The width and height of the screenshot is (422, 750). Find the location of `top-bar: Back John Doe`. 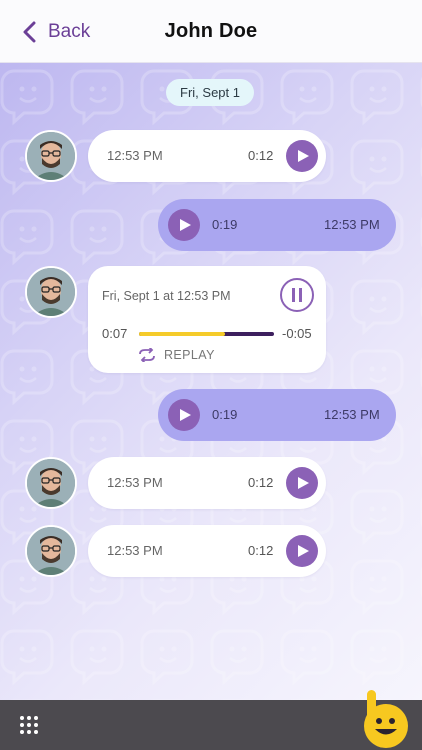

top-bar: Back John Doe is located at coordinates (211, 31).